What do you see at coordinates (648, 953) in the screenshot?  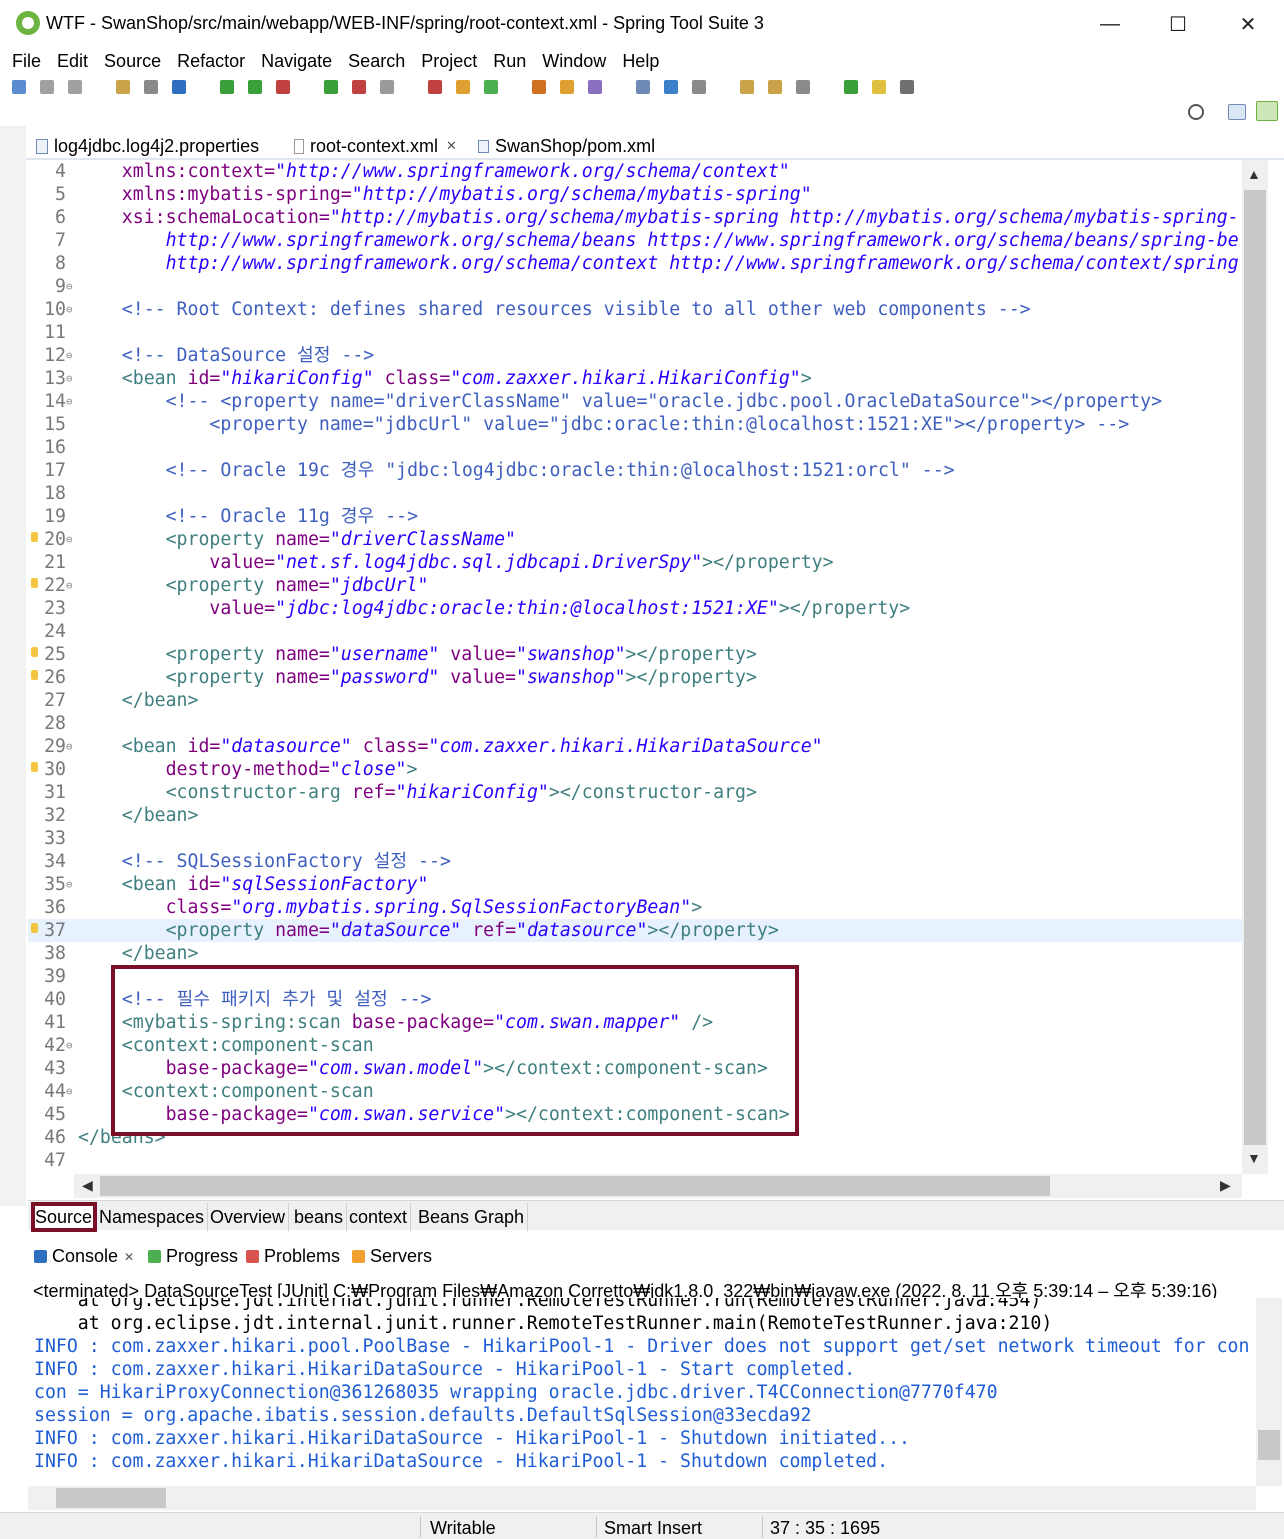 I see `code-line: 38 </bean>` at bounding box center [648, 953].